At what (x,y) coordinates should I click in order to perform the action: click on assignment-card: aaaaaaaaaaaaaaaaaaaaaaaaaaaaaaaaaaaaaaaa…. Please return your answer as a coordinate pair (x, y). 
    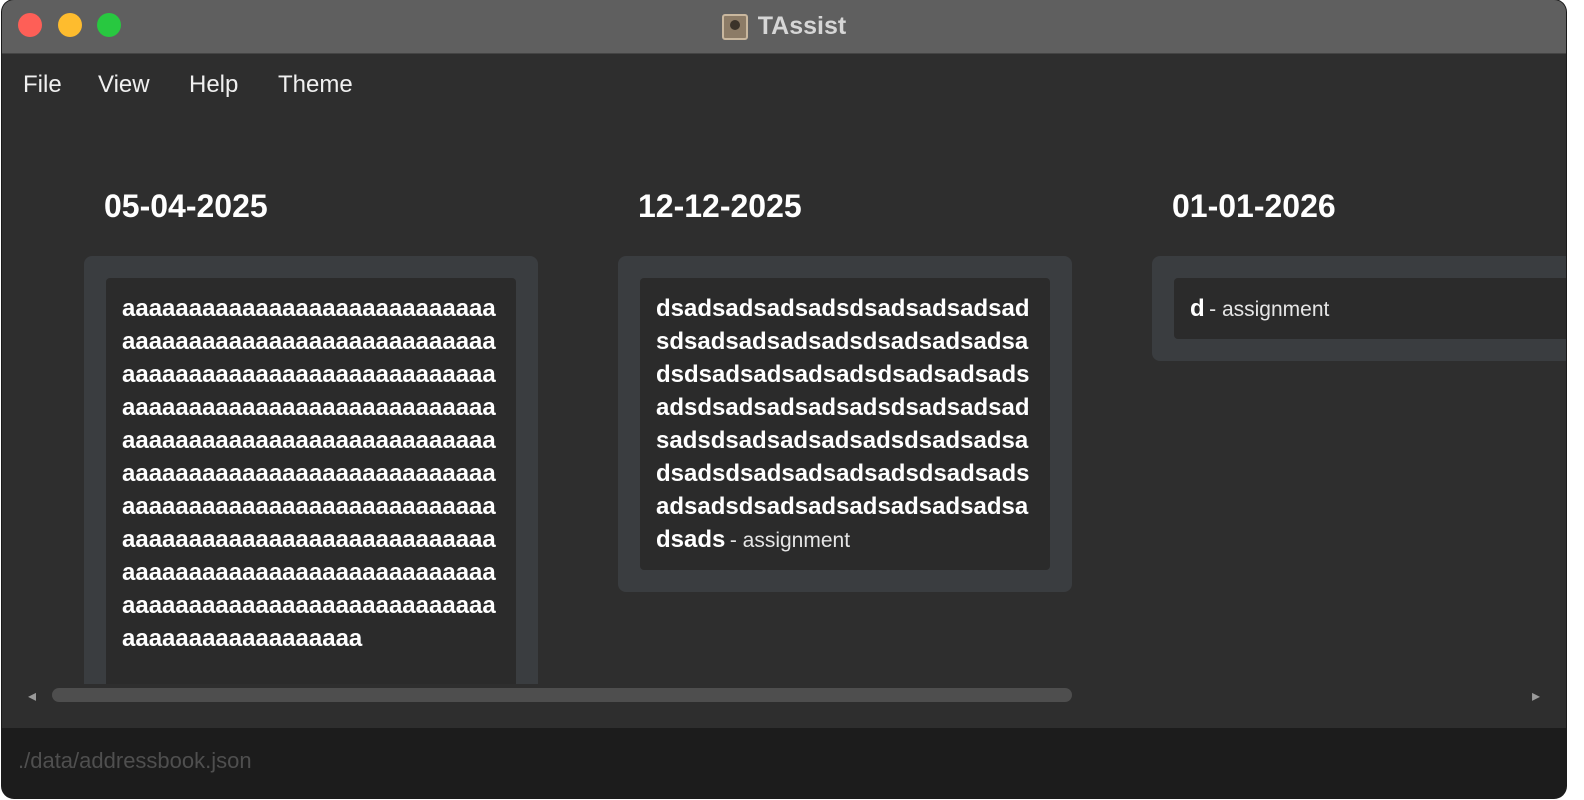
    Looking at the image, I should click on (311, 493).